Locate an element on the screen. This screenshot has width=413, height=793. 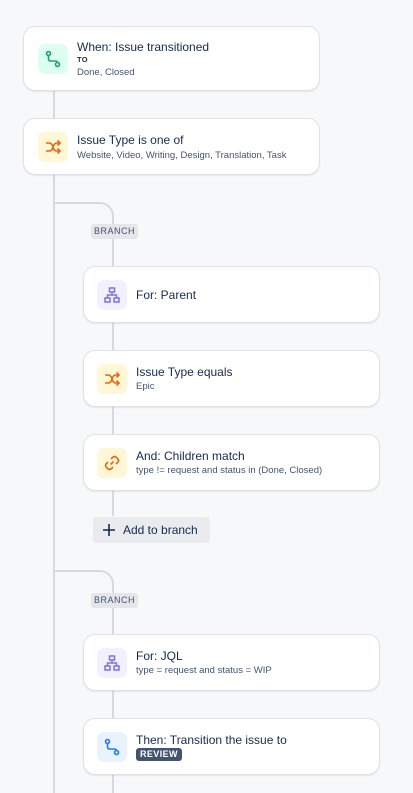
for-parent-title: For: Parent is located at coordinates (166, 295).